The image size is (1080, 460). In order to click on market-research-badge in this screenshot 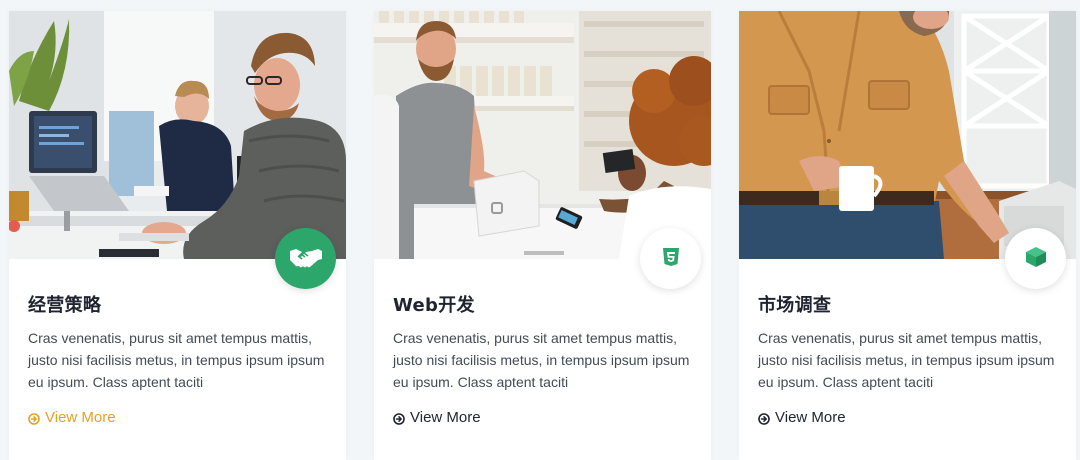, I will do `click(1035, 258)`.